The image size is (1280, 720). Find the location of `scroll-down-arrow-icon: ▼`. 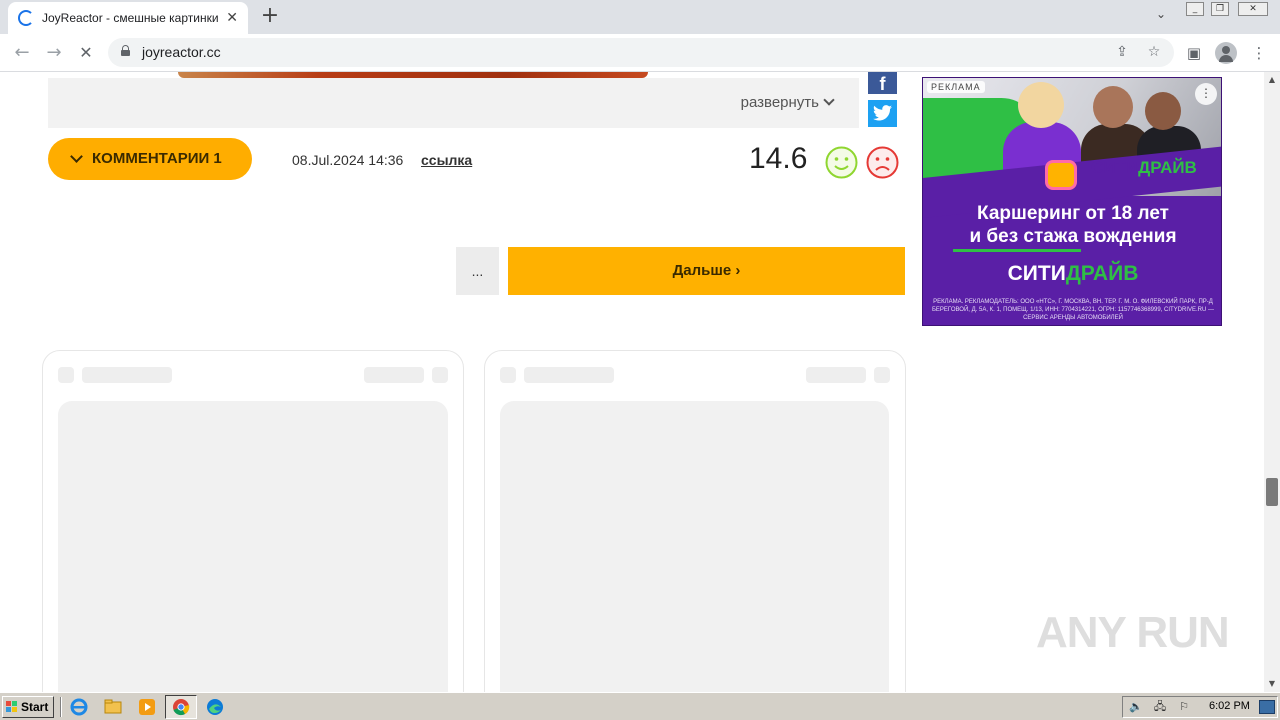

scroll-down-arrow-icon: ▼ is located at coordinates (1272, 684).